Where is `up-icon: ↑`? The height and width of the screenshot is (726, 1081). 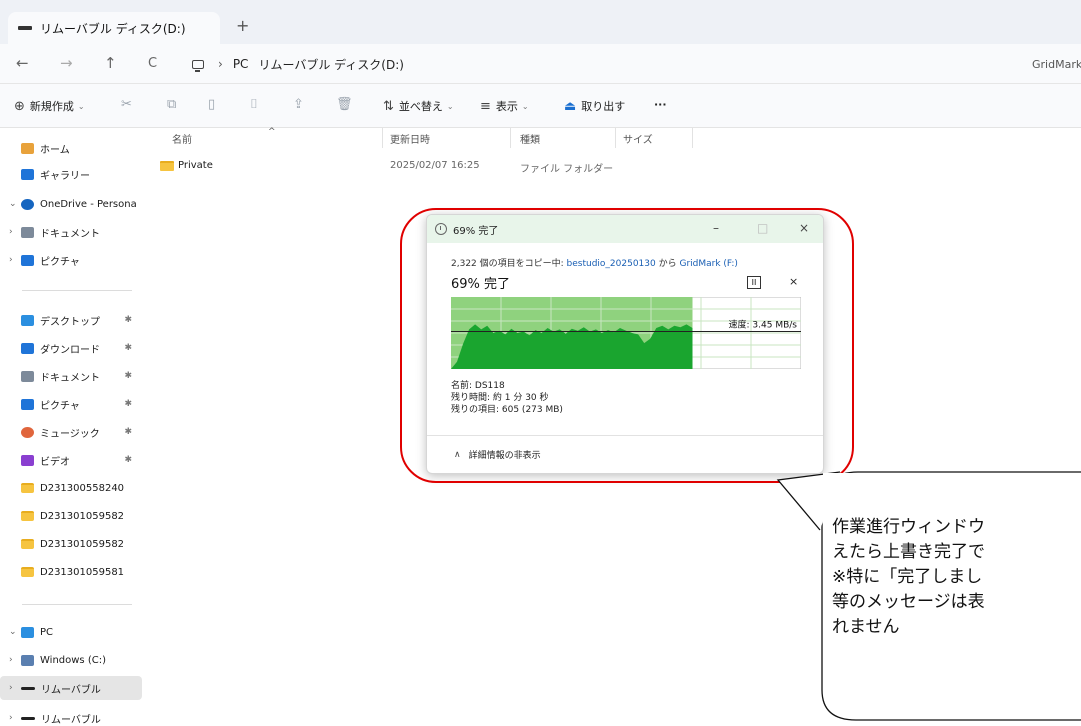 up-icon: ↑ is located at coordinates (110, 63).